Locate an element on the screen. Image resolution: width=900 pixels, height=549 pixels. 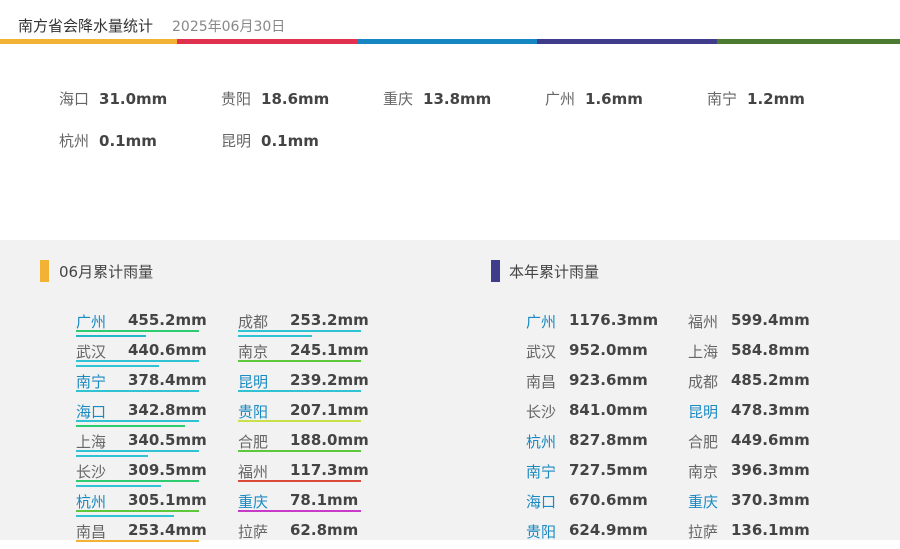
yearly-item: 广州 1176.3mm is located at coordinates (592, 325).